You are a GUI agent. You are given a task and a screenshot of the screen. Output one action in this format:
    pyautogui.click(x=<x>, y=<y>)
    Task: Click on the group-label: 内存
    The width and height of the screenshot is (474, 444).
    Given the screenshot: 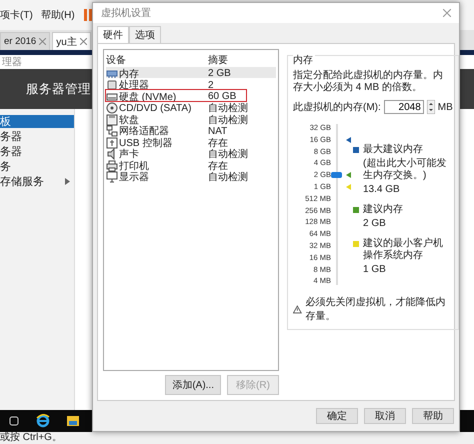 What is the action you would take?
    pyautogui.click(x=304, y=60)
    